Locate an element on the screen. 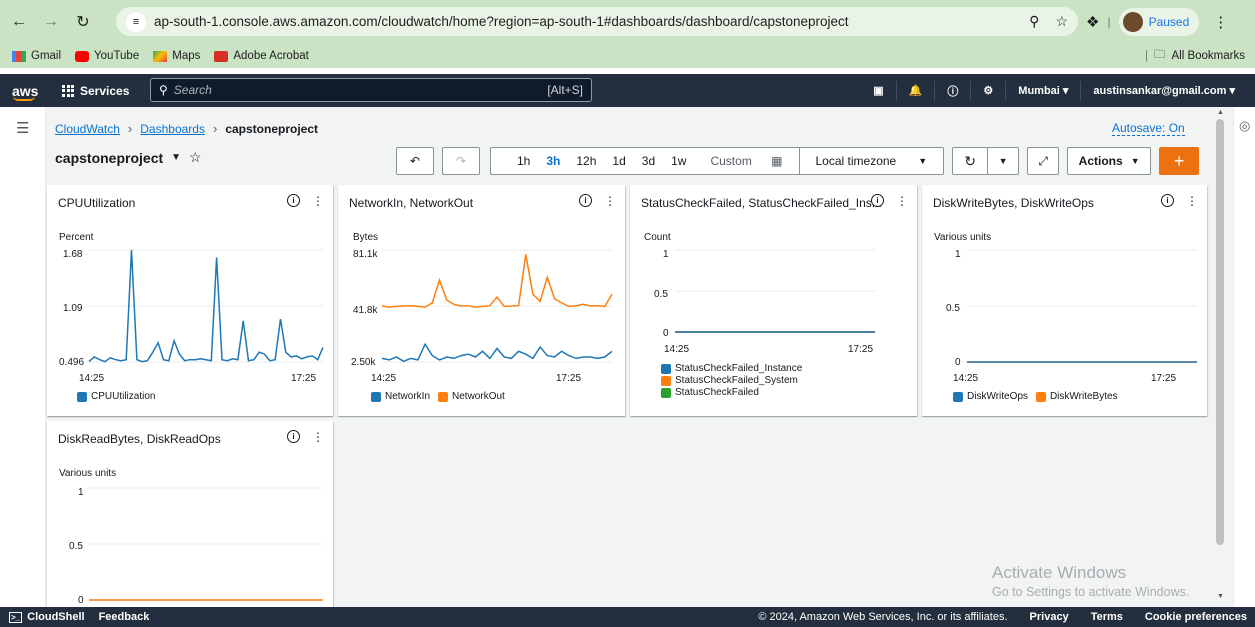 The width and height of the screenshot is (1255, 627). avatar is located at coordinates (1132, 22).